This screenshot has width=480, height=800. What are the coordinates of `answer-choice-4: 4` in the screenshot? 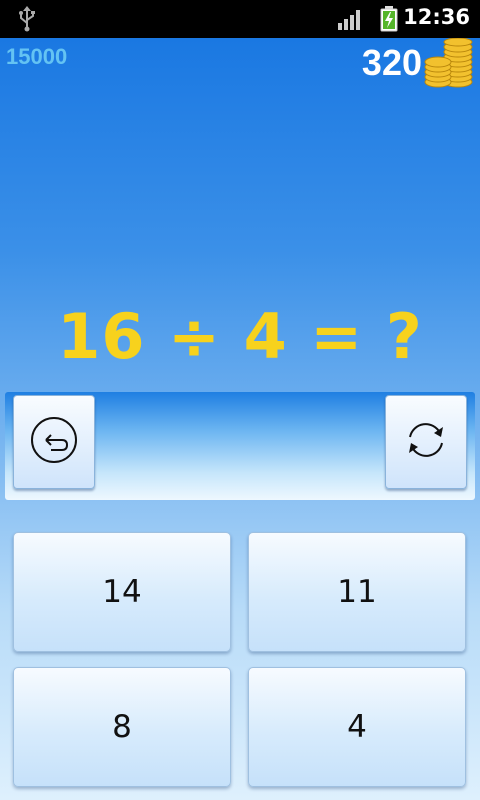 It's located at (357, 727).